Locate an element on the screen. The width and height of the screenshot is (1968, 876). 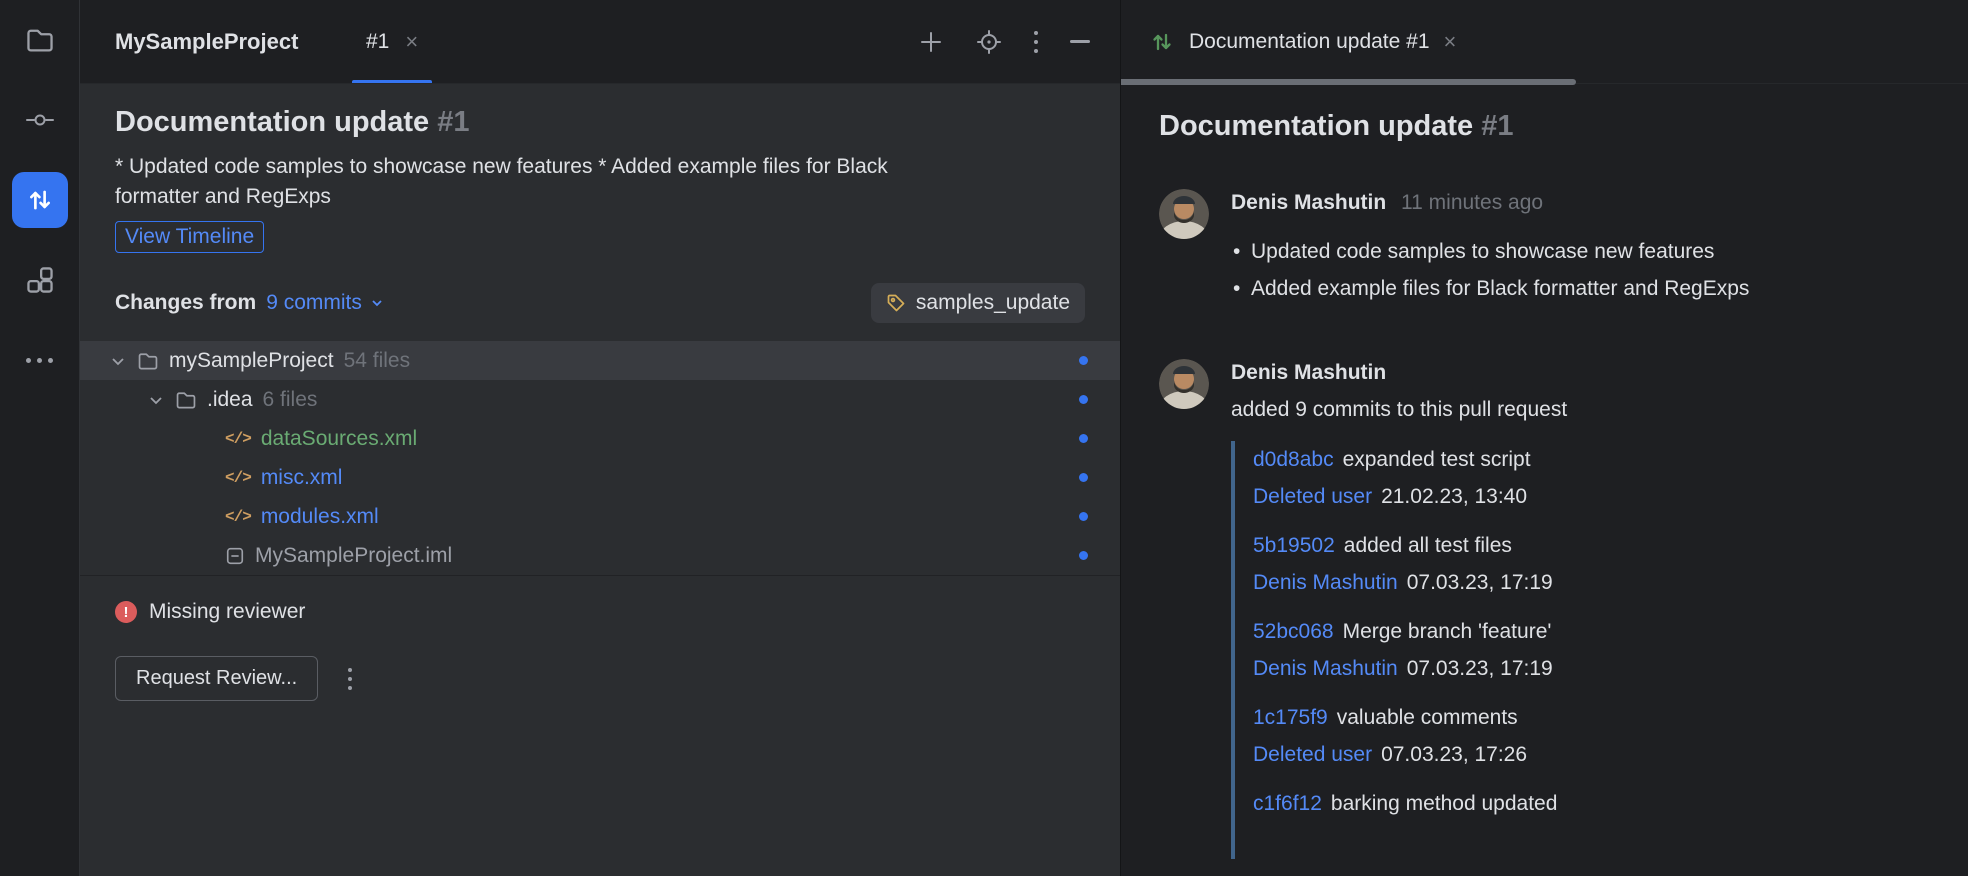
more-icon is located at coordinates (40, 360).